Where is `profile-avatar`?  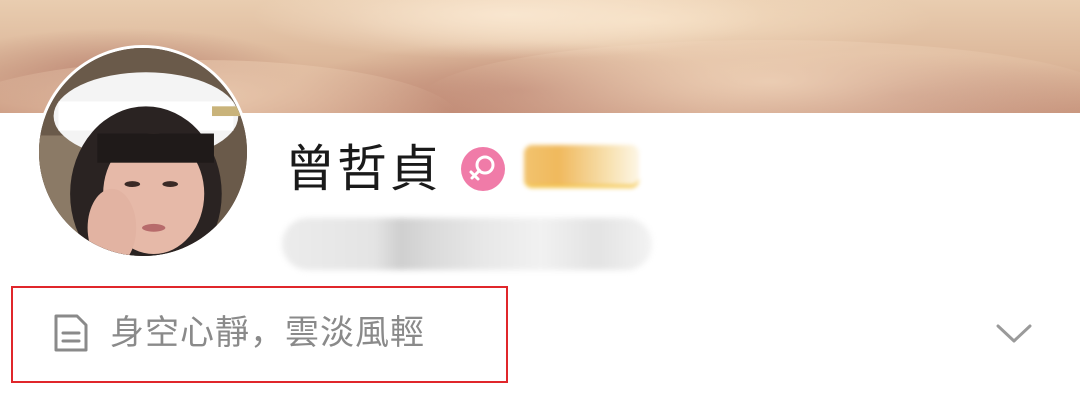 profile-avatar is located at coordinates (143, 152).